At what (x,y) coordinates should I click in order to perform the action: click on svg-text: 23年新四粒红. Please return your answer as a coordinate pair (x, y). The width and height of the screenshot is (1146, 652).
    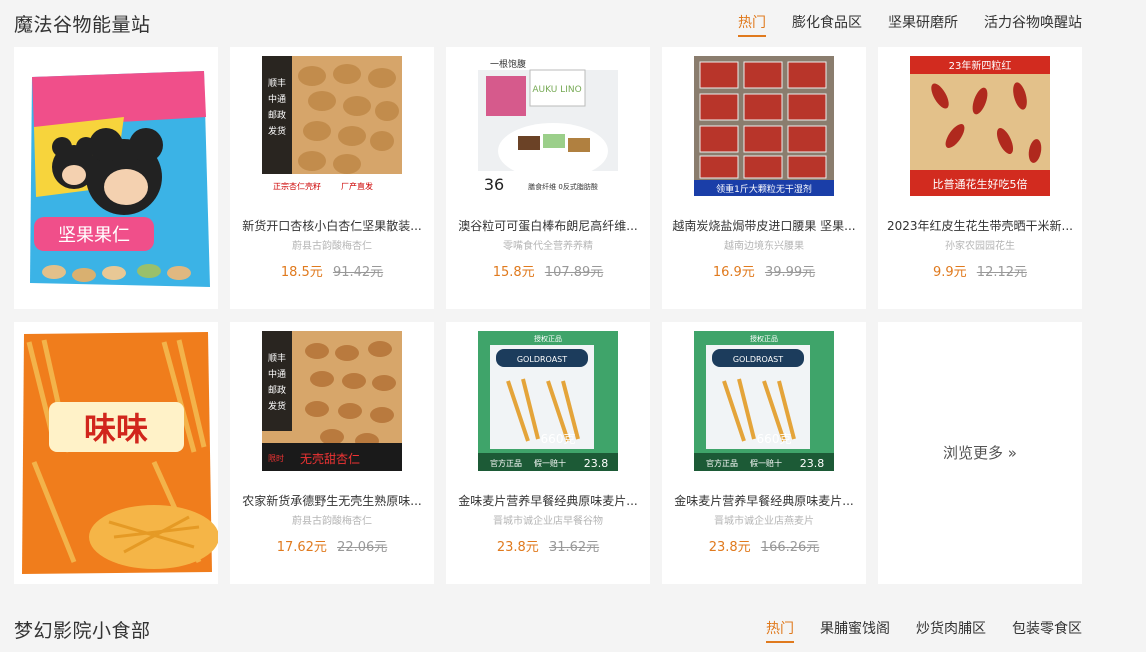
    Looking at the image, I should click on (980, 65).